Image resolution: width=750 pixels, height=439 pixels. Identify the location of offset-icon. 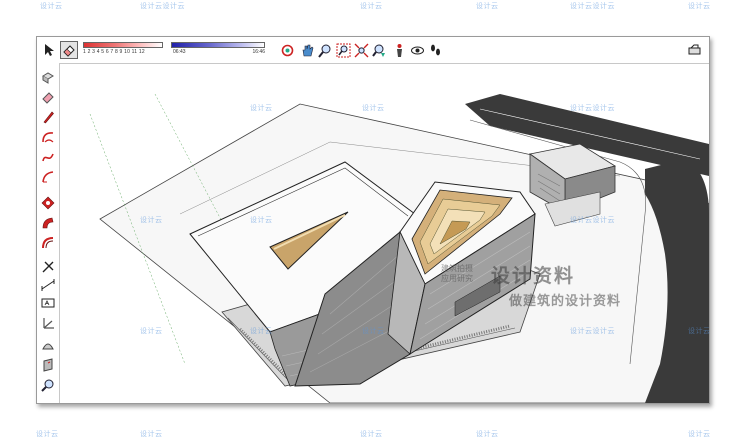
(48, 243).